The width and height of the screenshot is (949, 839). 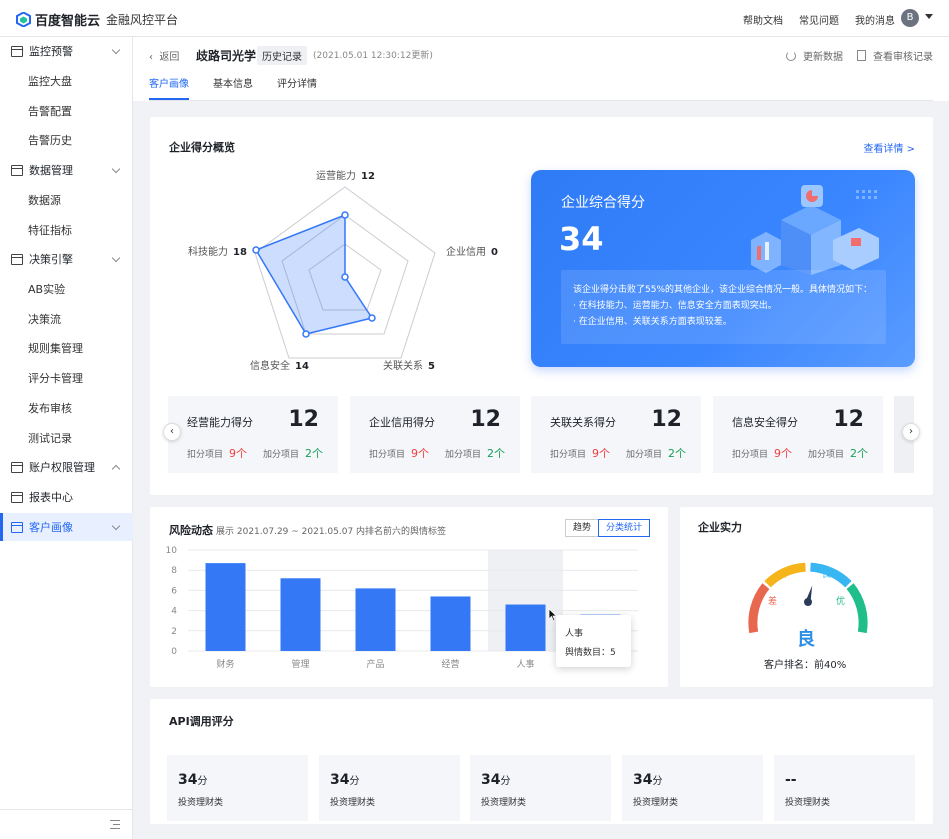 I want to click on sidebar-item-features: 特征指标, so click(x=66, y=230).